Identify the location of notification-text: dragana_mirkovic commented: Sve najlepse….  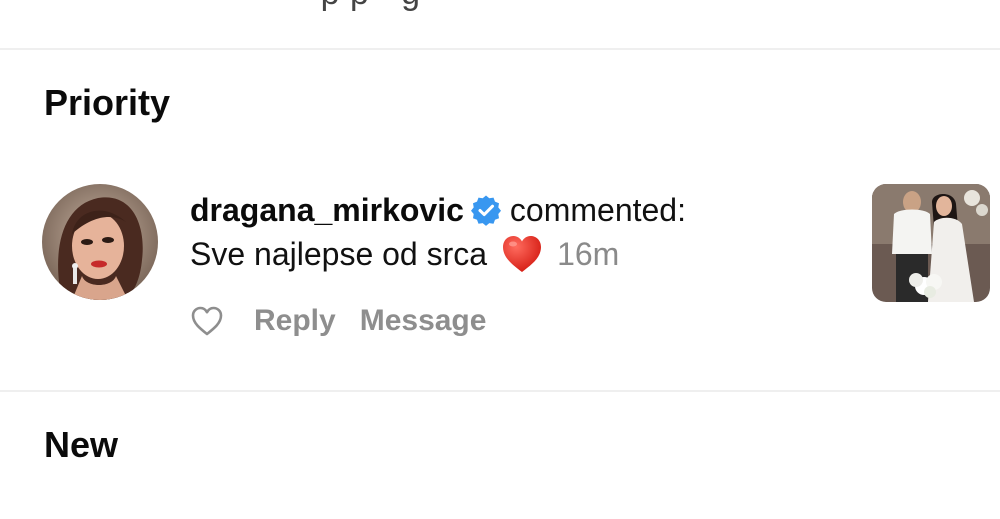
(510, 232).